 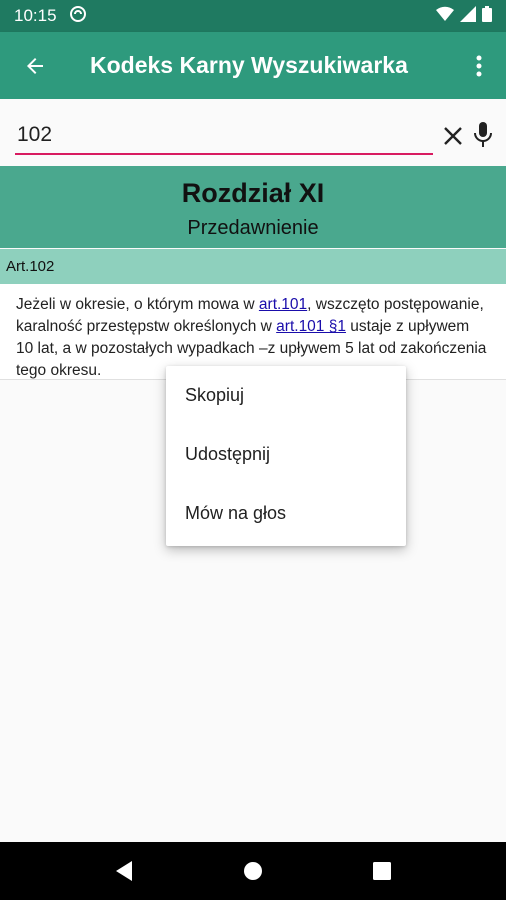 I want to click on triangle-back-icon, so click(x=124, y=871).